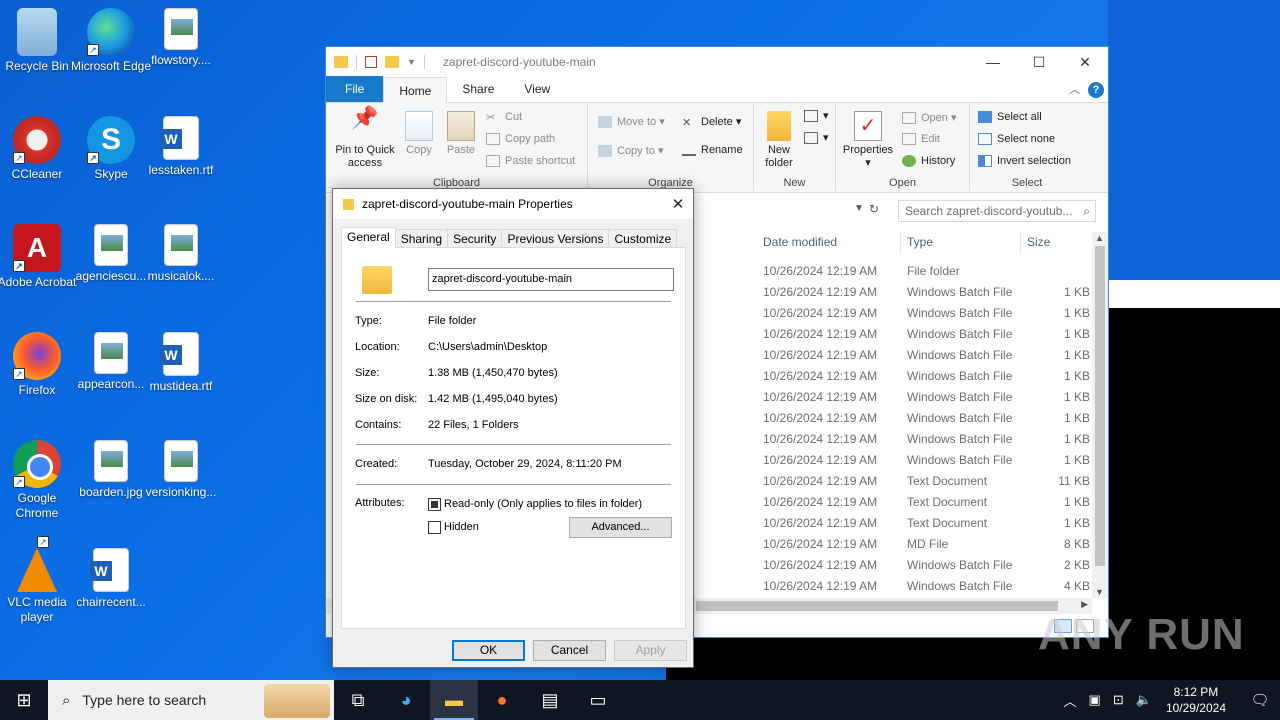 The height and width of the screenshot is (720, 1280). What do you see at coordinates (1096, 90) in the screenshot?
I see `help-icon: ?` at bounding box center [1096, 90].